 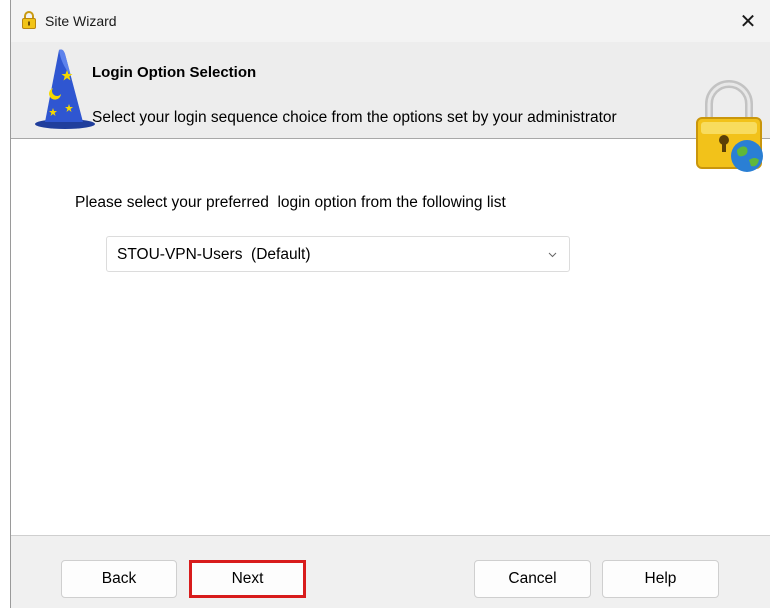 I want to click on title-bar: Site Wizard ✕, so click(x=390, y=21).